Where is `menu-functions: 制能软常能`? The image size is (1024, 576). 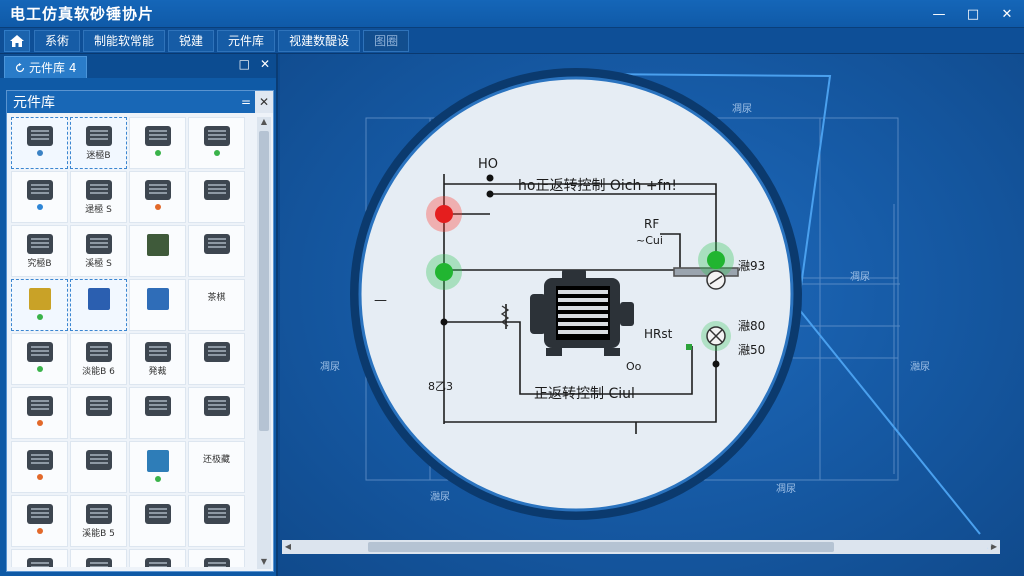
menu-functions: 制能软常能 is located at coordinates (124, 40).